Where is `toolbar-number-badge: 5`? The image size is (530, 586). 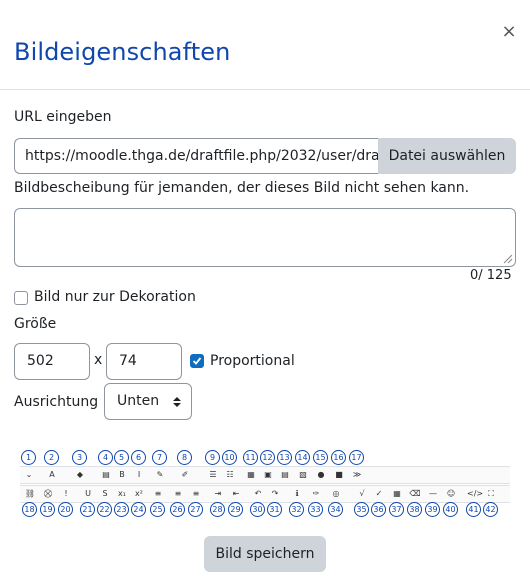 toolbar-number-badge: 5 is located at coordinates (121, 457).